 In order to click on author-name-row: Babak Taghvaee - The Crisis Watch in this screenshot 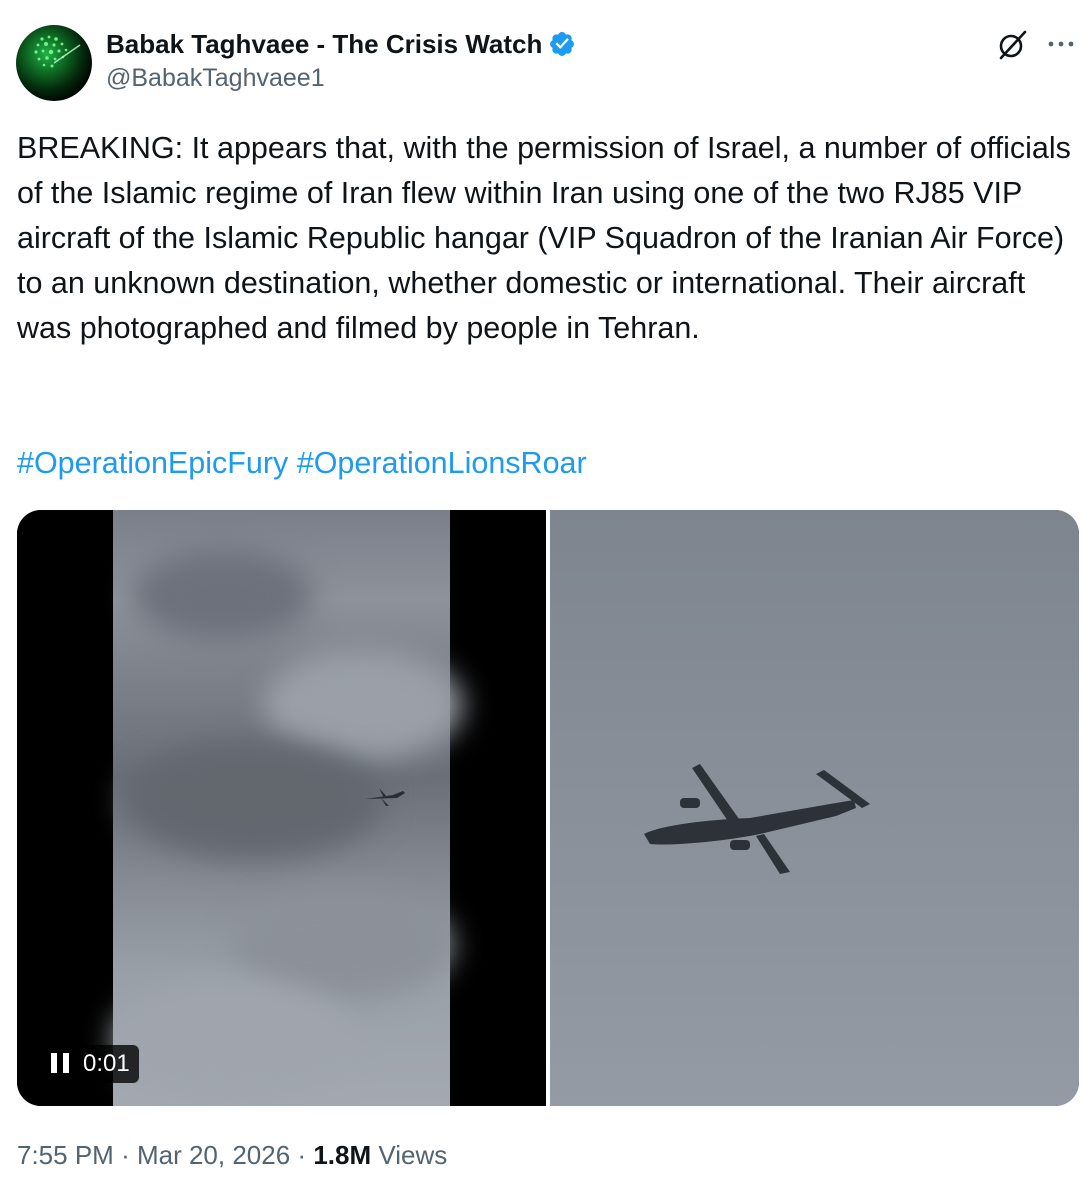, I will do `click(341, 44)`.